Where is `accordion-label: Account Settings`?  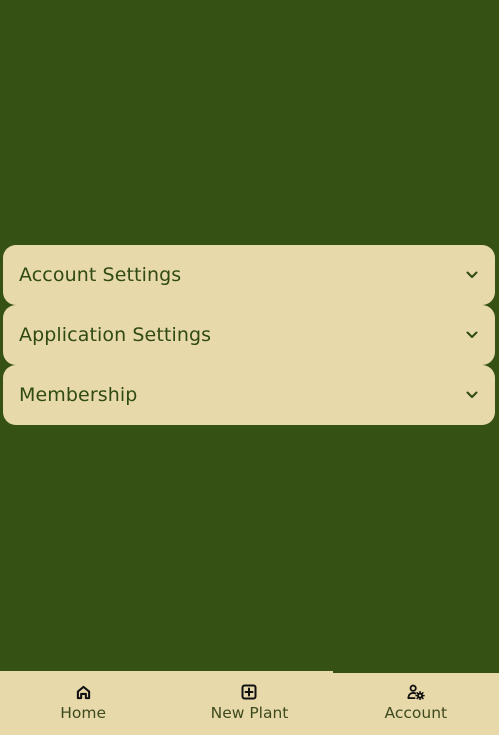
accordion-label: Account Settings is located at coordinates (100, 275).